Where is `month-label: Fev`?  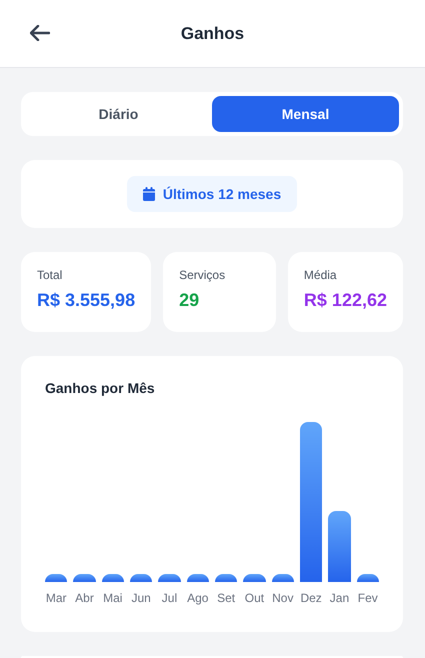
month-label: Fev is located at coordinates (367, 598).